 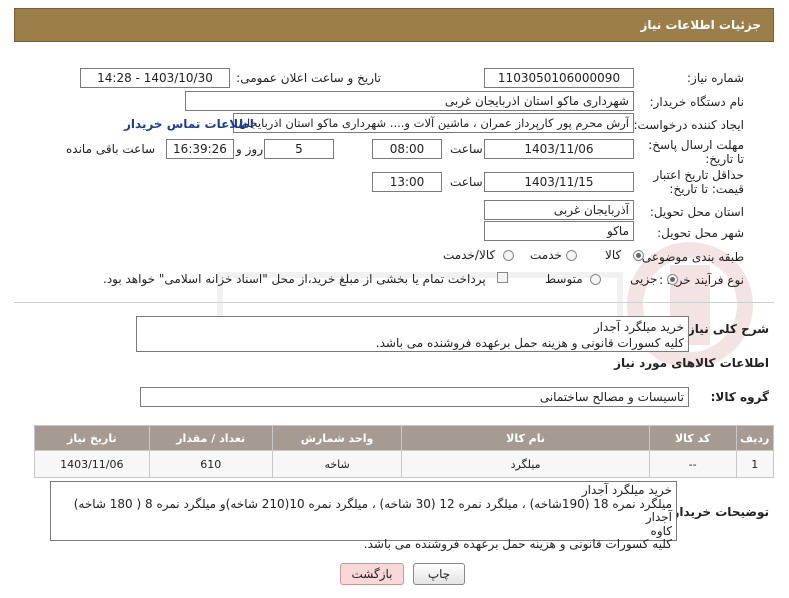 I want to click on deadline-label: مهلت ارسال پاسخ: تا تاریخ:, so click(x=696, y=152).